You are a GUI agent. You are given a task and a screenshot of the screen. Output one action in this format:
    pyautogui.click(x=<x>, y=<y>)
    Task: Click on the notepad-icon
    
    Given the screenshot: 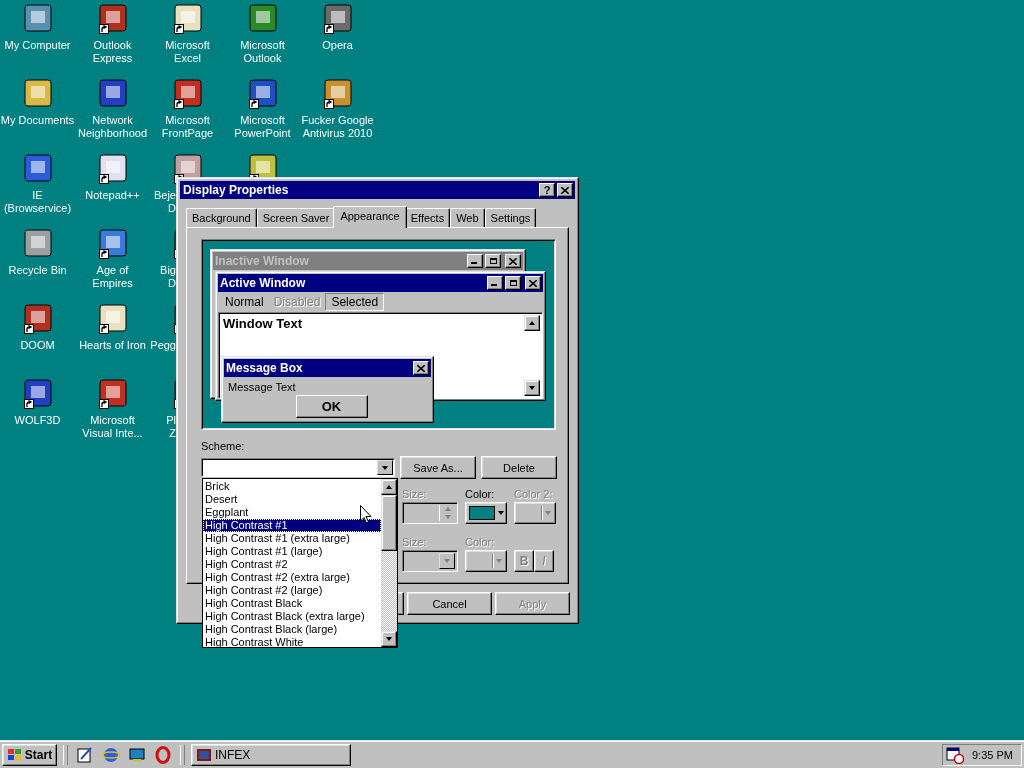 What is the action you would take?
    pyautogui.click(x=85, y=754)
    